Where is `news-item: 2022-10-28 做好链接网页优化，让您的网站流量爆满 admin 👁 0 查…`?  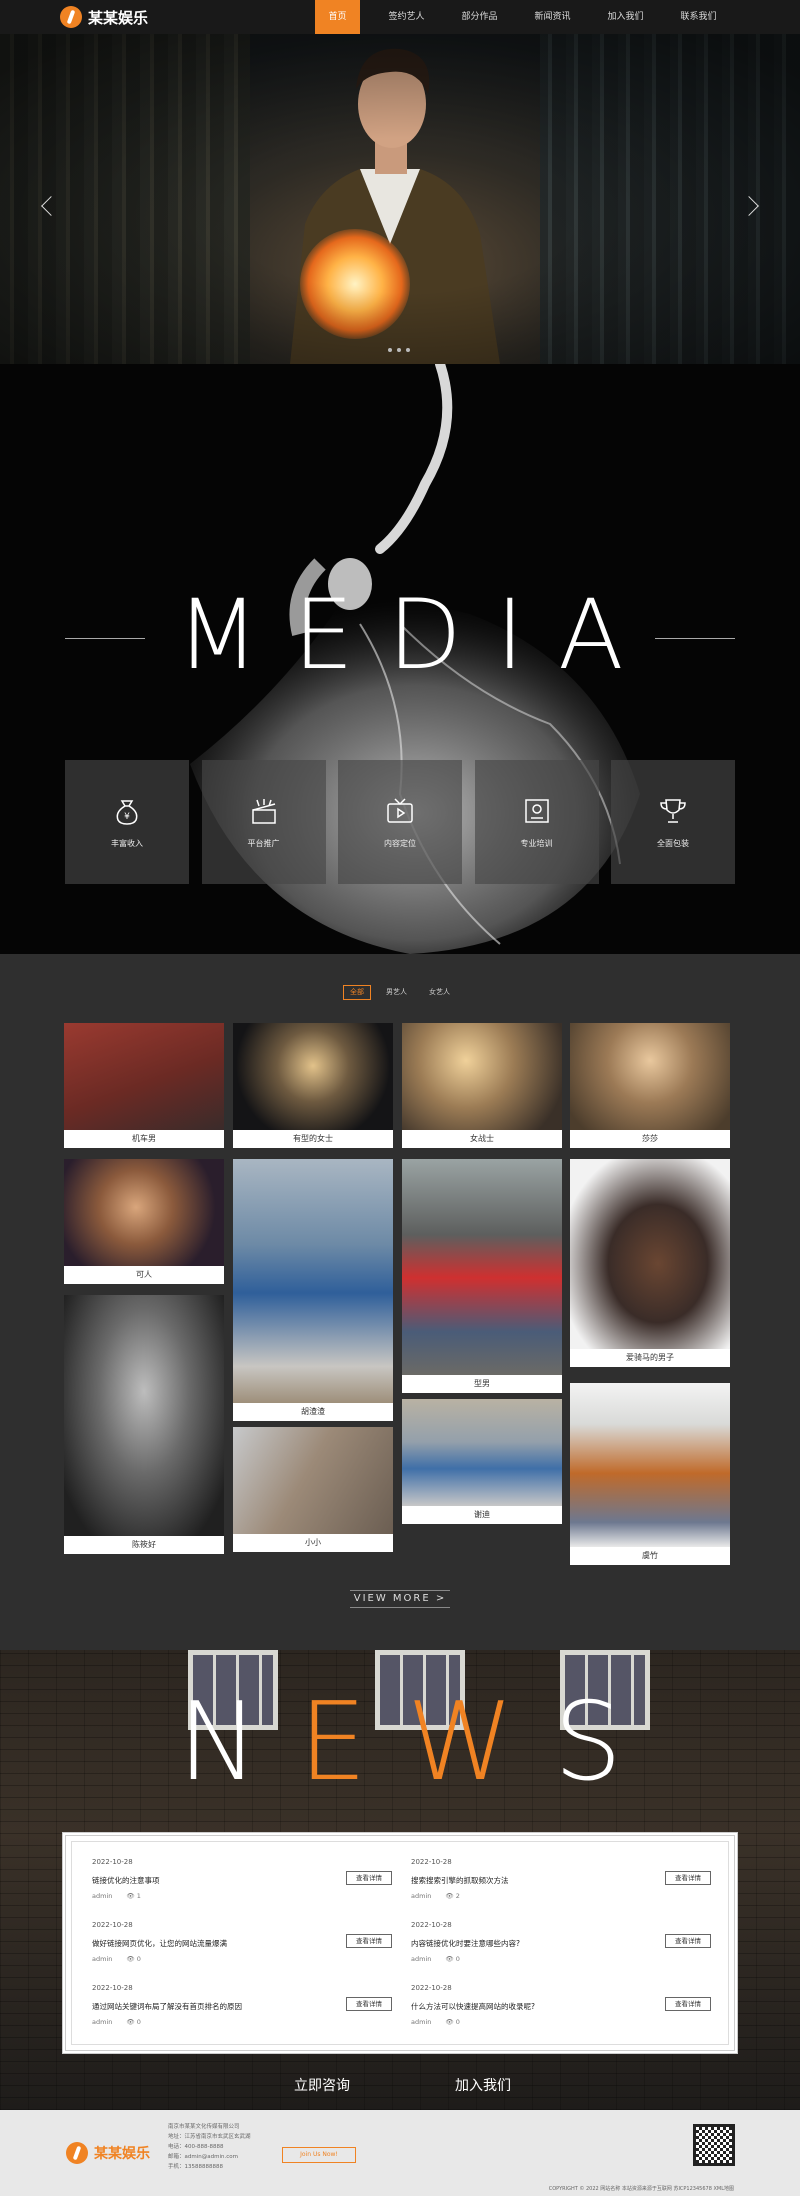 news-item: 2022-10-28 做好链接网页优化，让您的网站流量爆满 admin 👁 0 查… is located at coordinates (242, 1947).